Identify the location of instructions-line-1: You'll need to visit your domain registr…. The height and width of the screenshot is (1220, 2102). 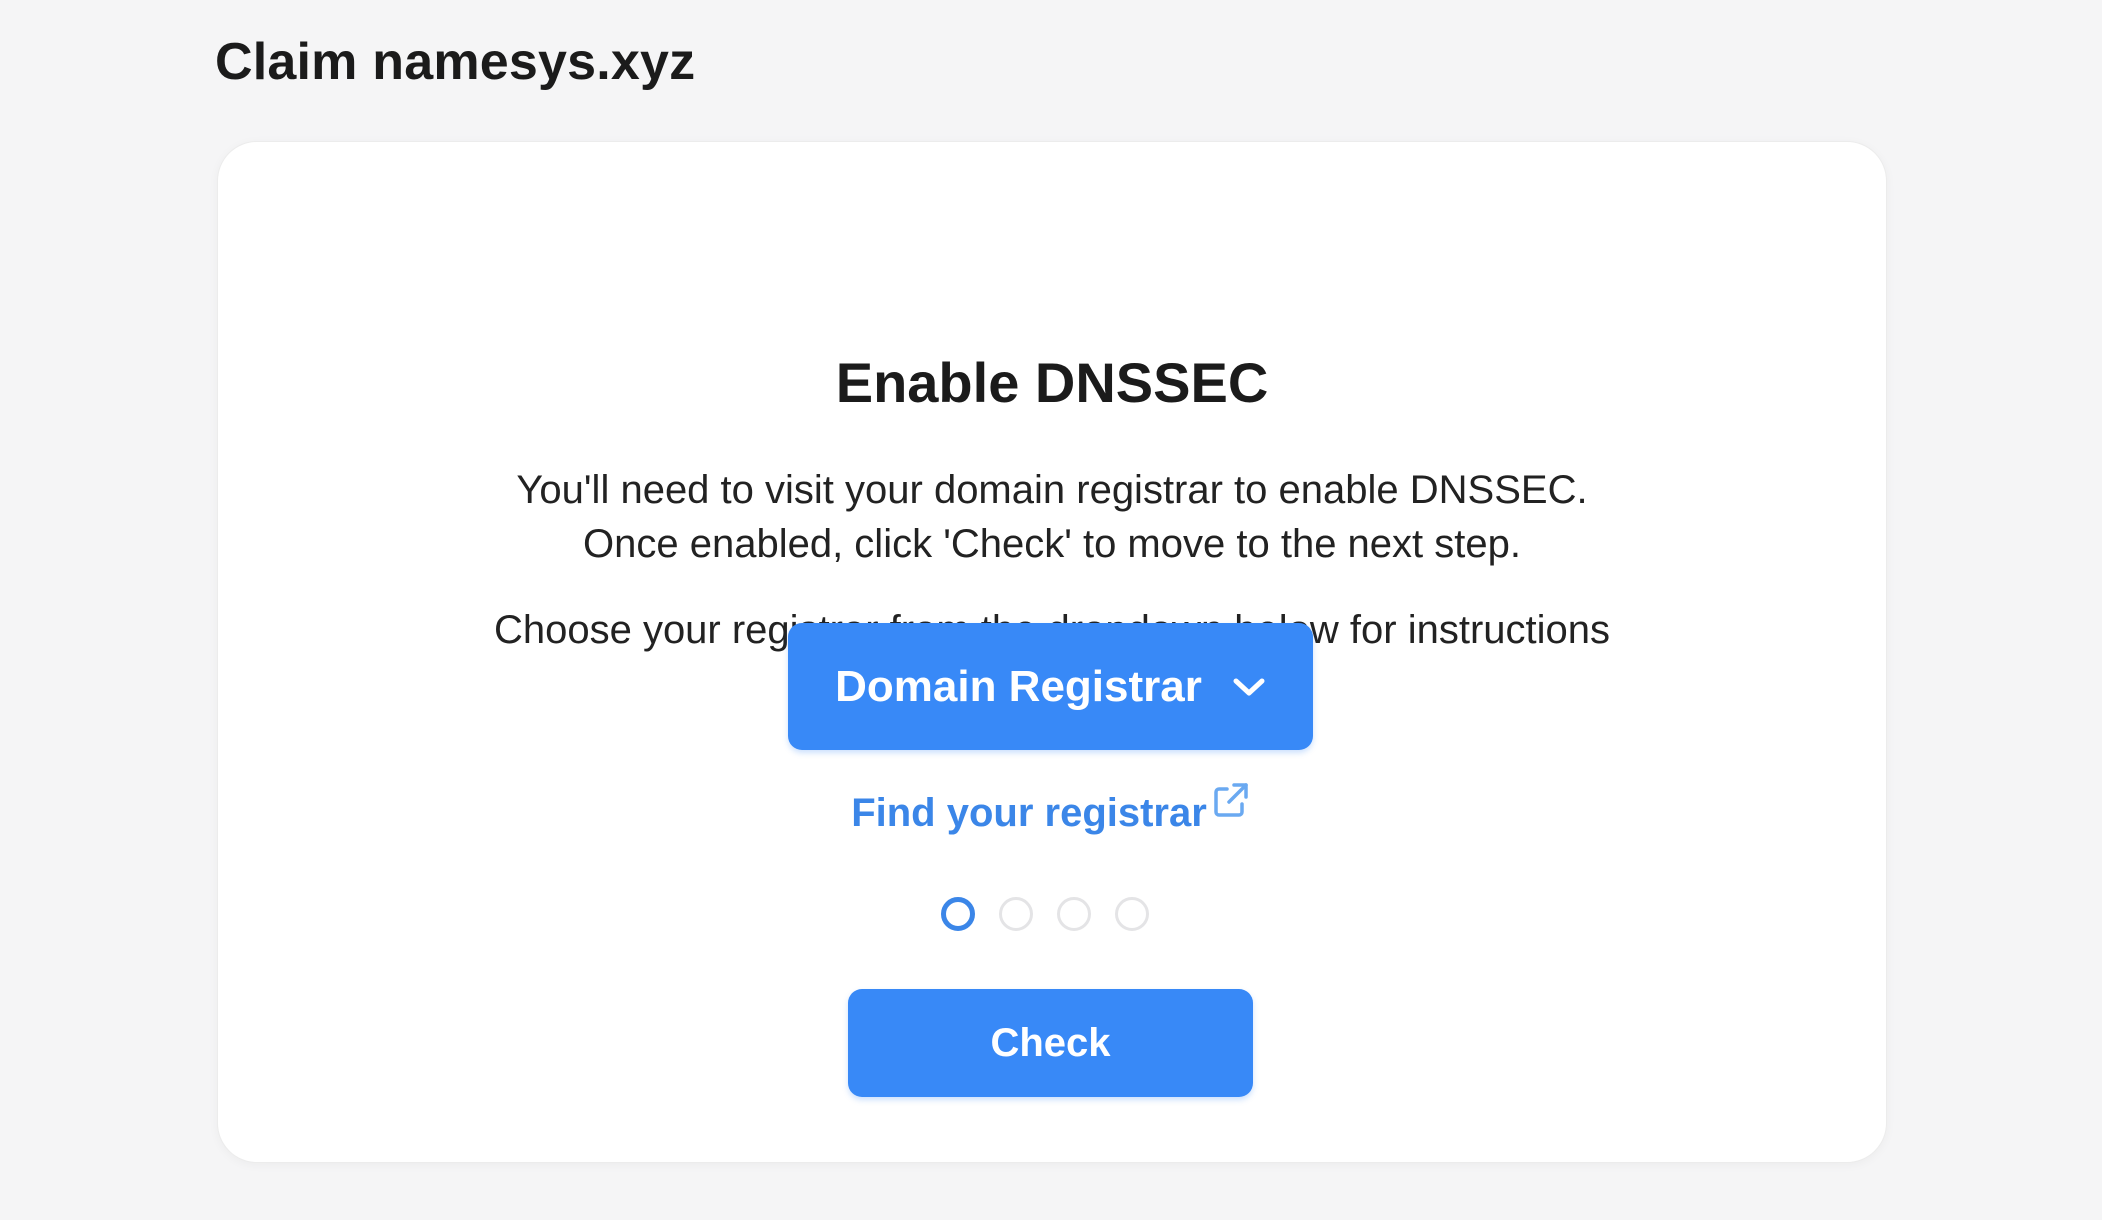
(1052, 490).